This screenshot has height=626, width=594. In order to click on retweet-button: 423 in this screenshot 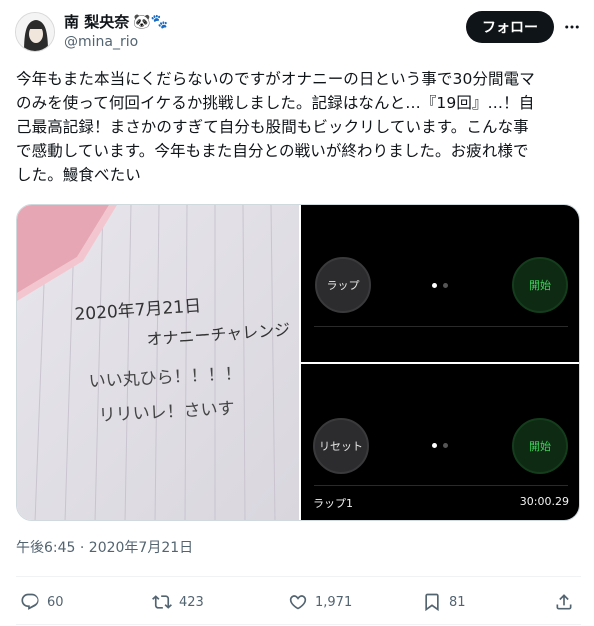, I will do `click(178, 602)`.